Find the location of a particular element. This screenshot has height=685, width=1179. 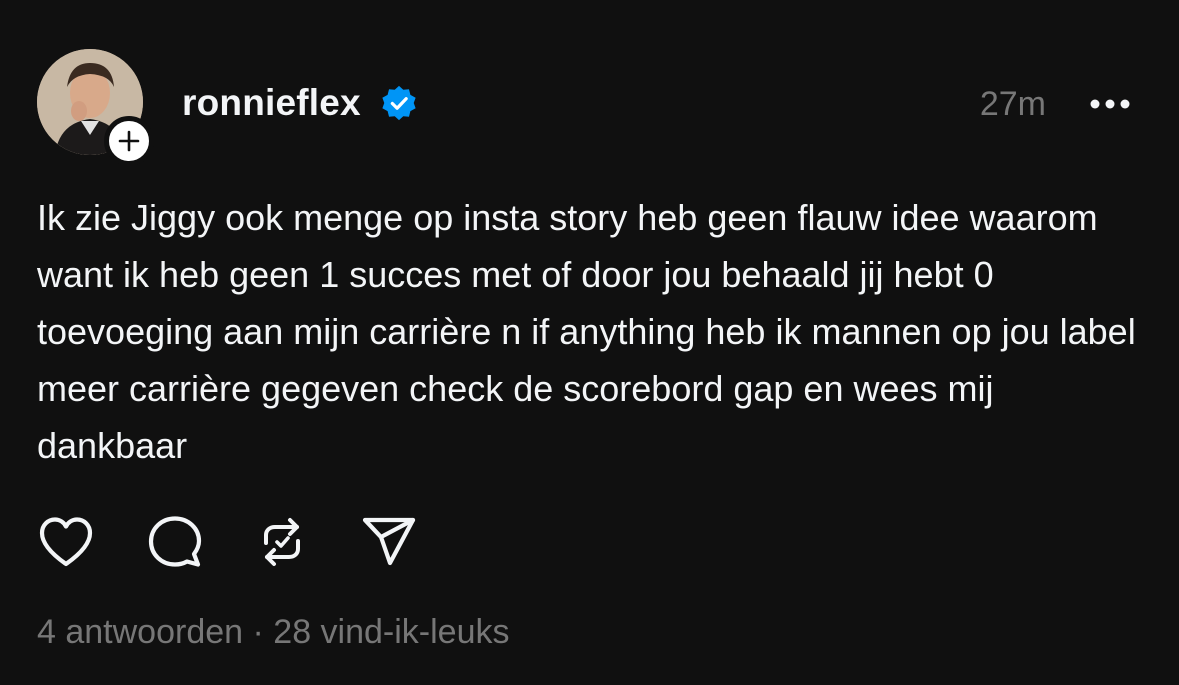

repost-button is located at coordinates (282, 542).